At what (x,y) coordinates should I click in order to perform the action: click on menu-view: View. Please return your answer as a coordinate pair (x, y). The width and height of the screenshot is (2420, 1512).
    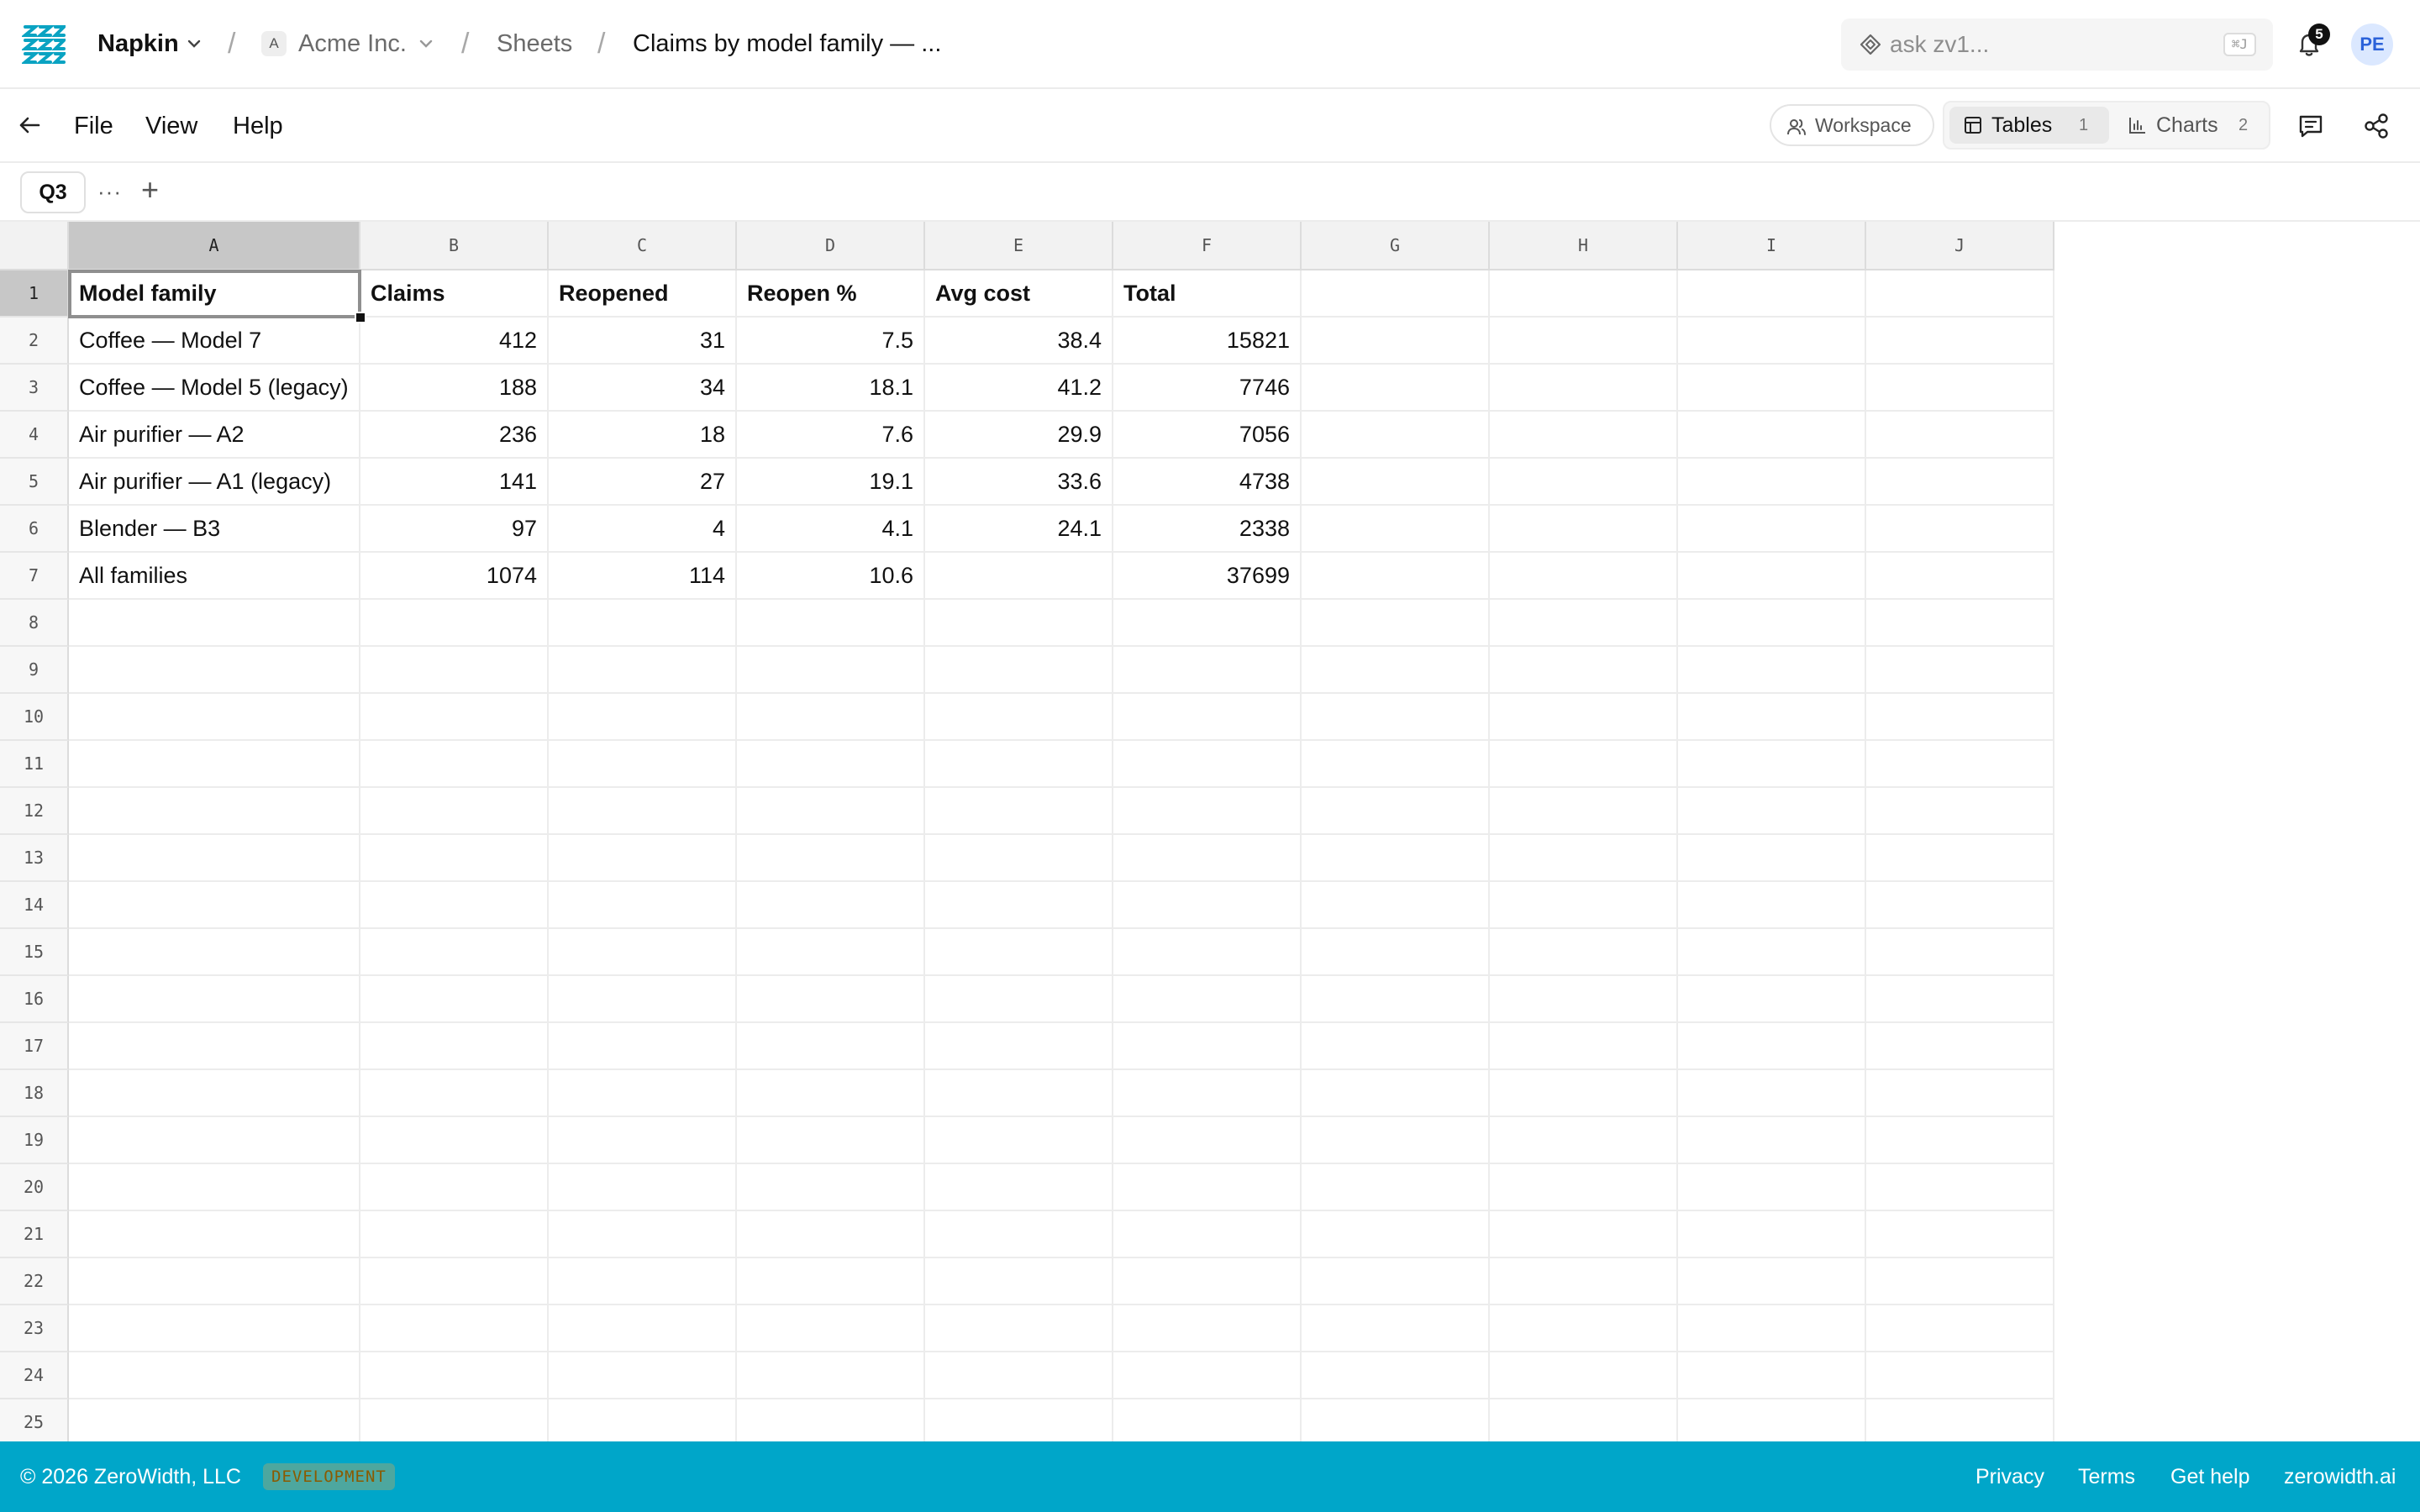
    Looking at the image, I should click on (171, 126).